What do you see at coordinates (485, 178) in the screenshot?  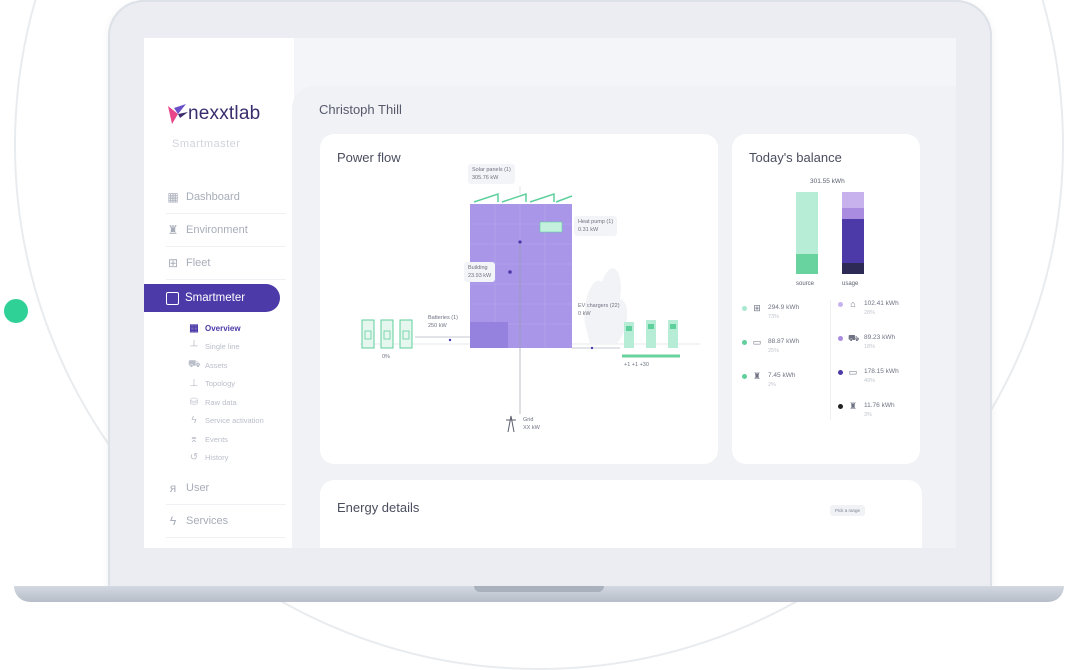 I see `solar-value: 305.76 kW` at bounding box center [485, 178].